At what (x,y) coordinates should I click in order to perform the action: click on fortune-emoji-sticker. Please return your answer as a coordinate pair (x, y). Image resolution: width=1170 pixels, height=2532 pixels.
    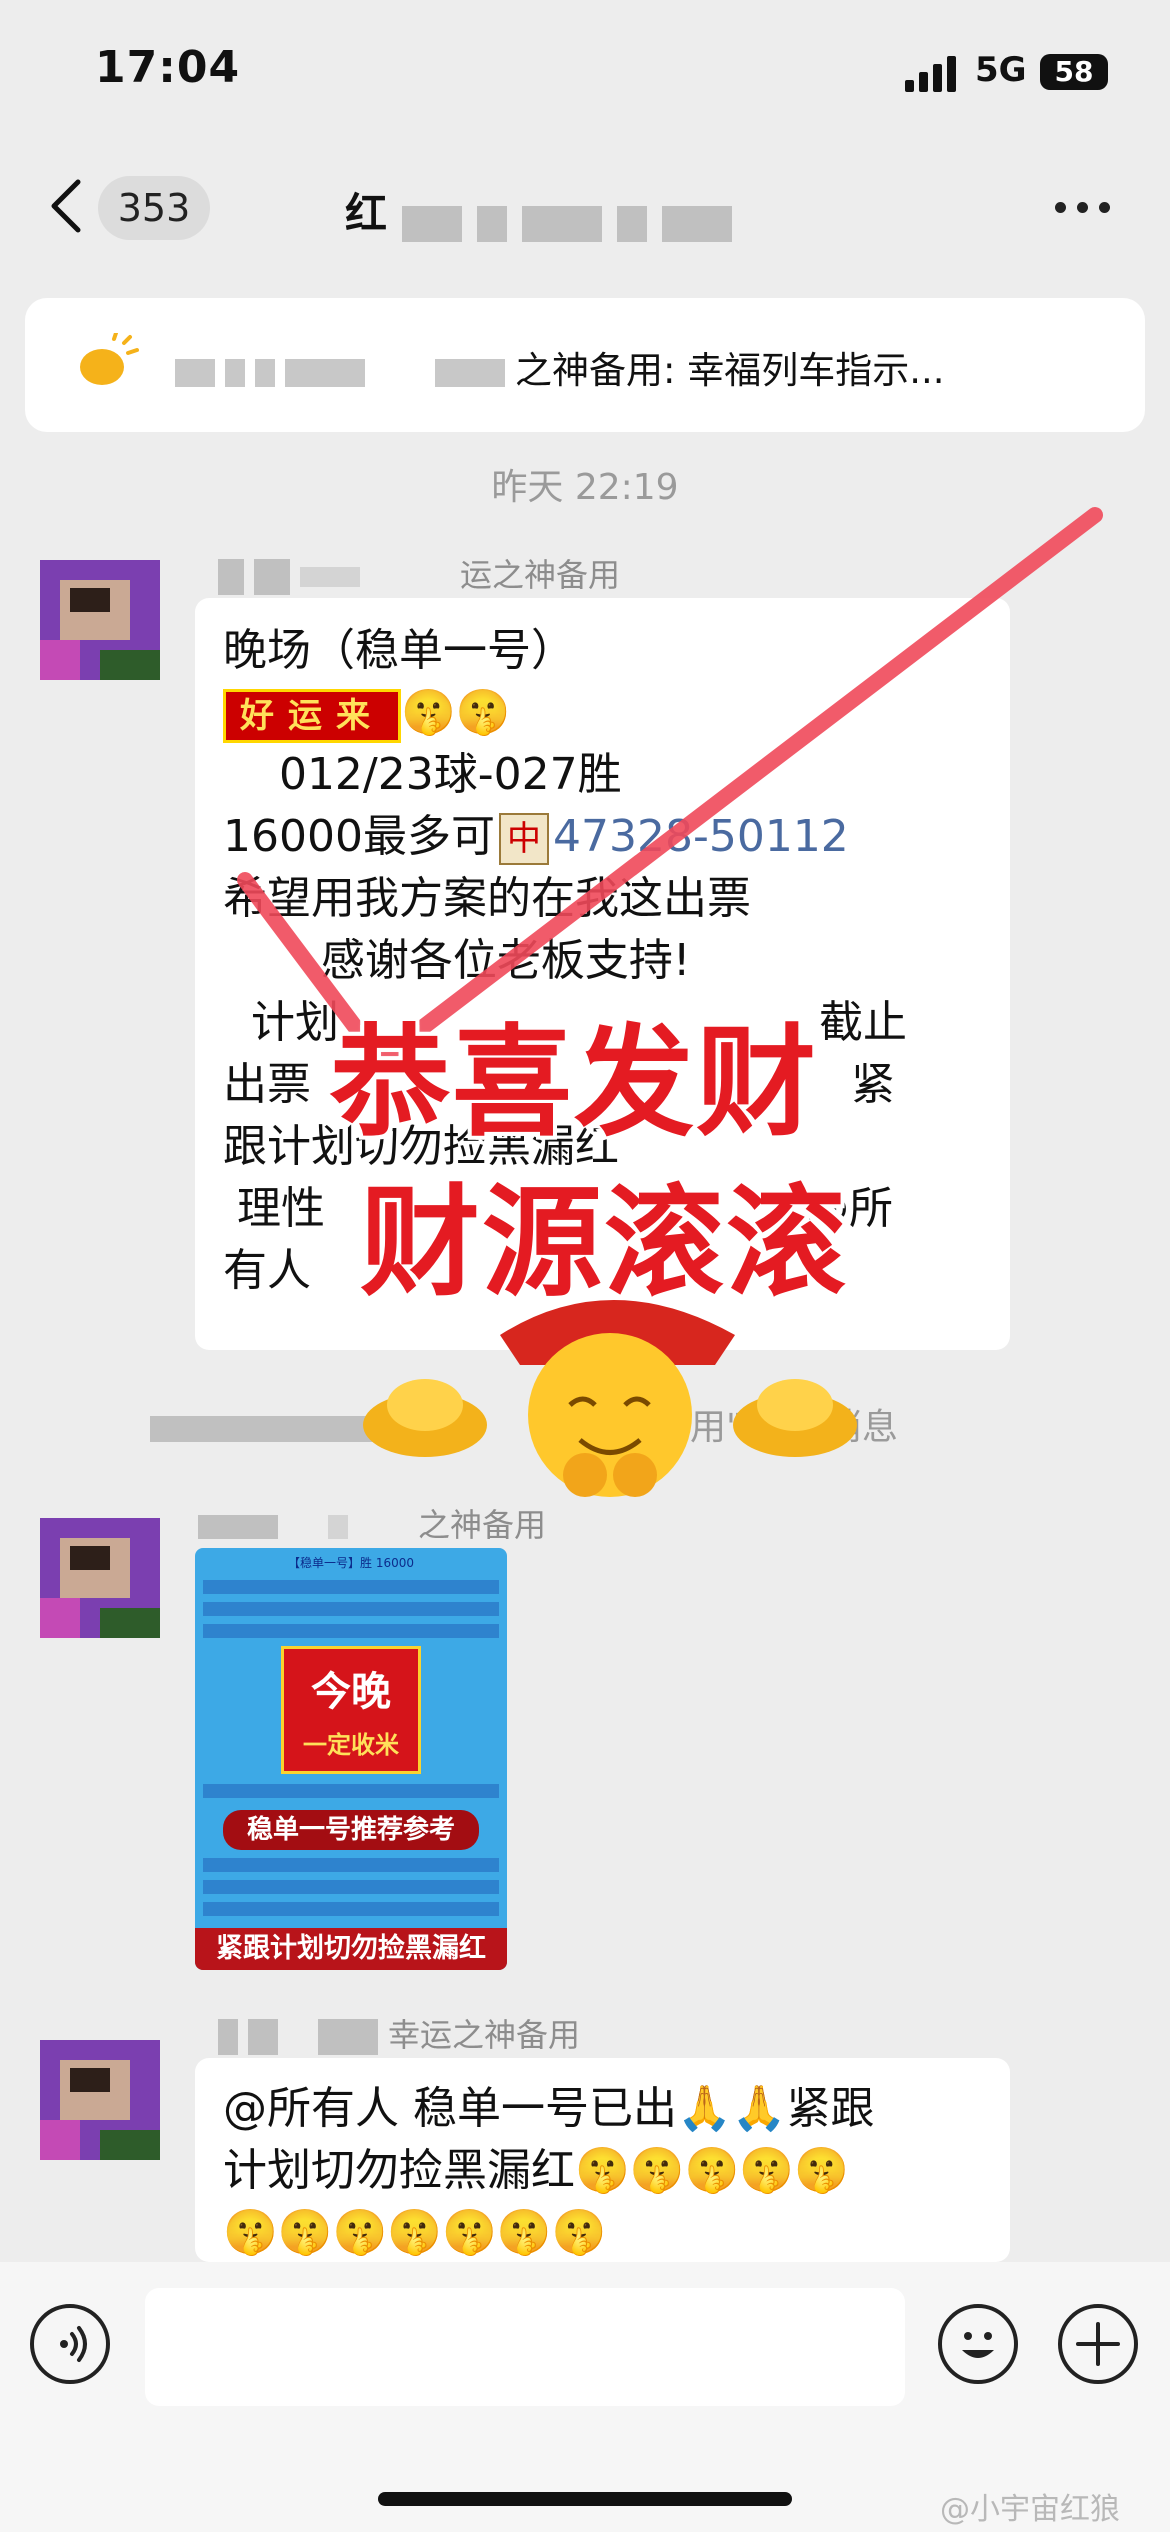
    Looking at the image, I should click on (610, 1398).